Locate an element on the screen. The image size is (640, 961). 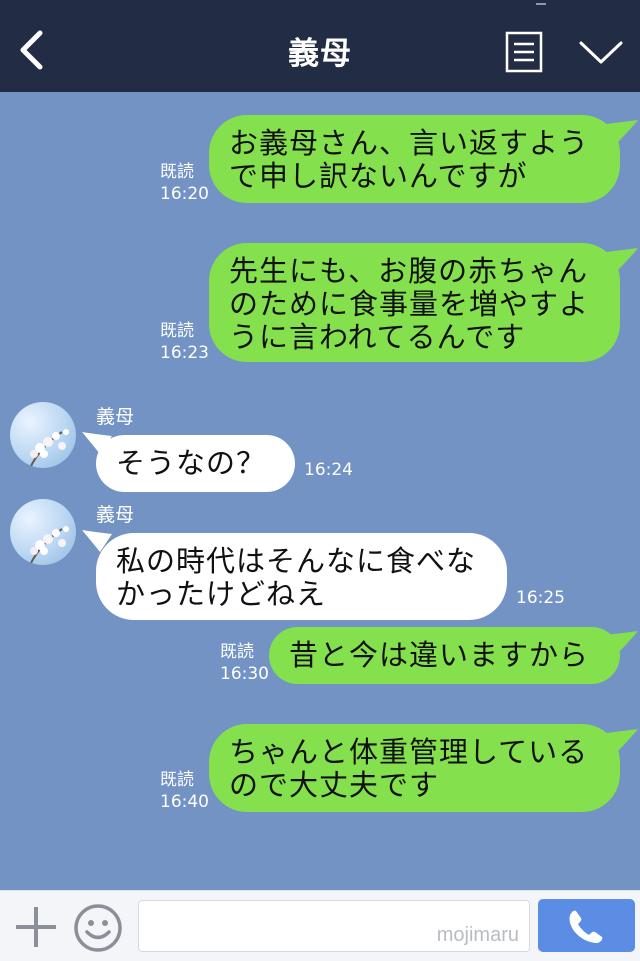
chevron-down-icon is located at coordinates (601, 52).